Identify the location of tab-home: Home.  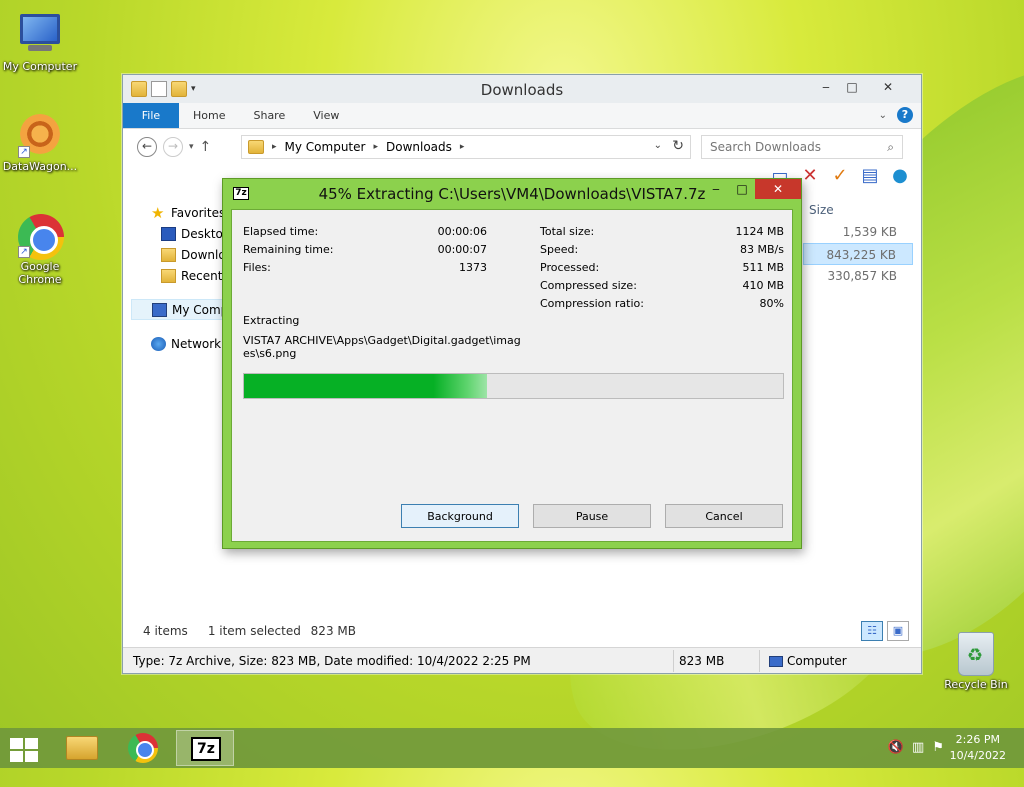
(209, 115).